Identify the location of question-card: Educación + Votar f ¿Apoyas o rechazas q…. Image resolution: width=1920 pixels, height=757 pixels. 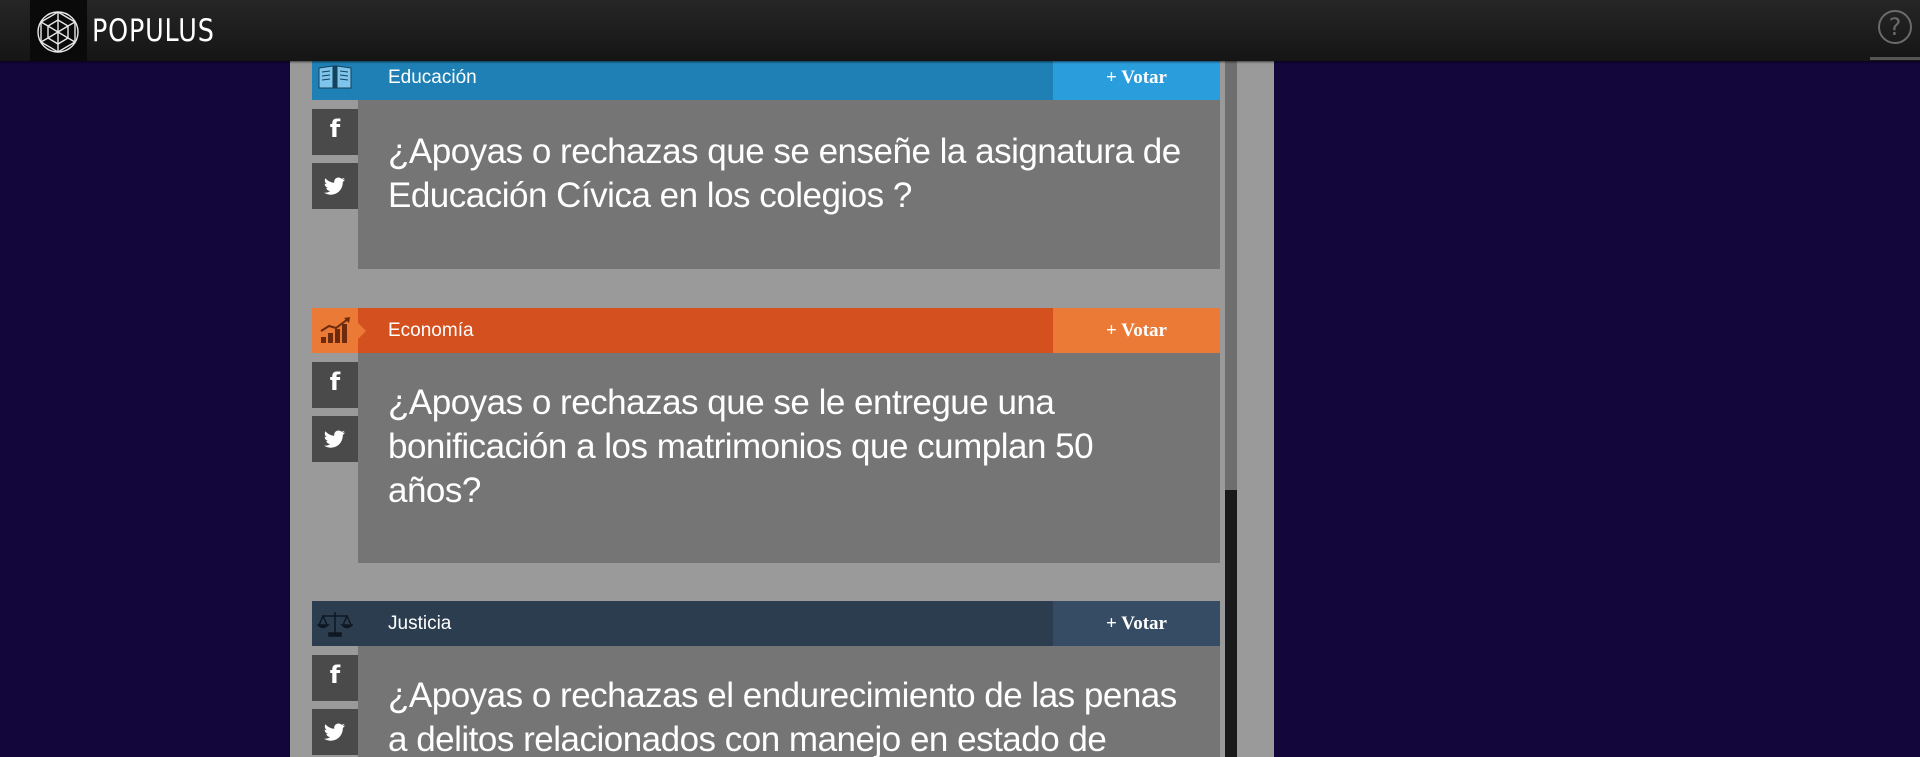
(766, 162).